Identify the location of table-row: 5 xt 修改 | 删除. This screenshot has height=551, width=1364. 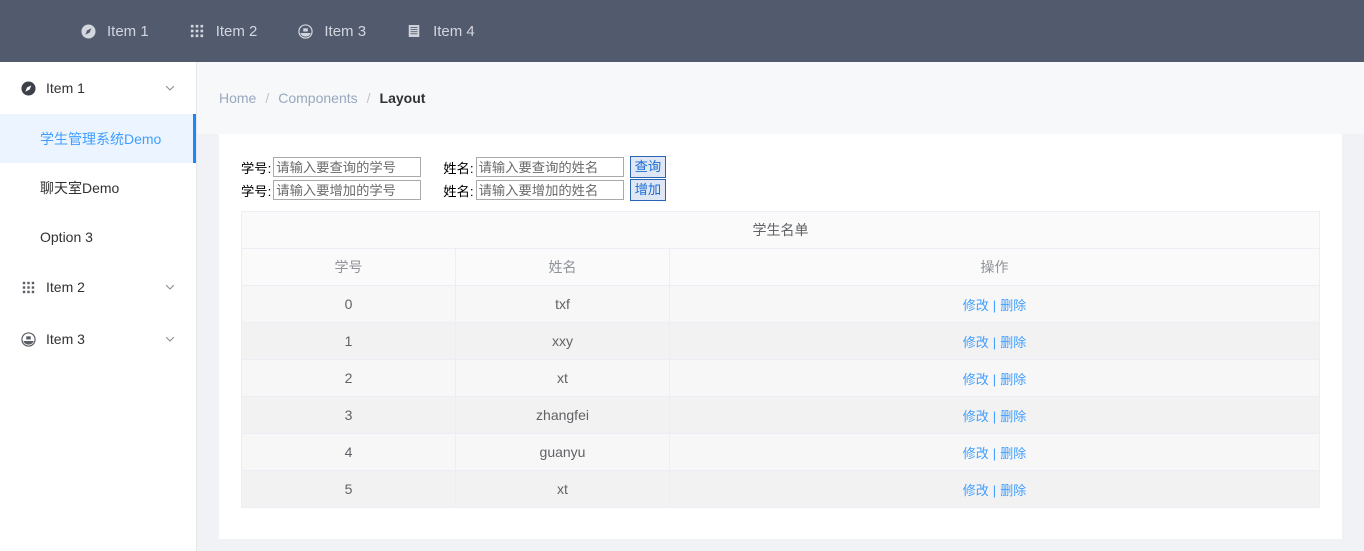
(780, 489).